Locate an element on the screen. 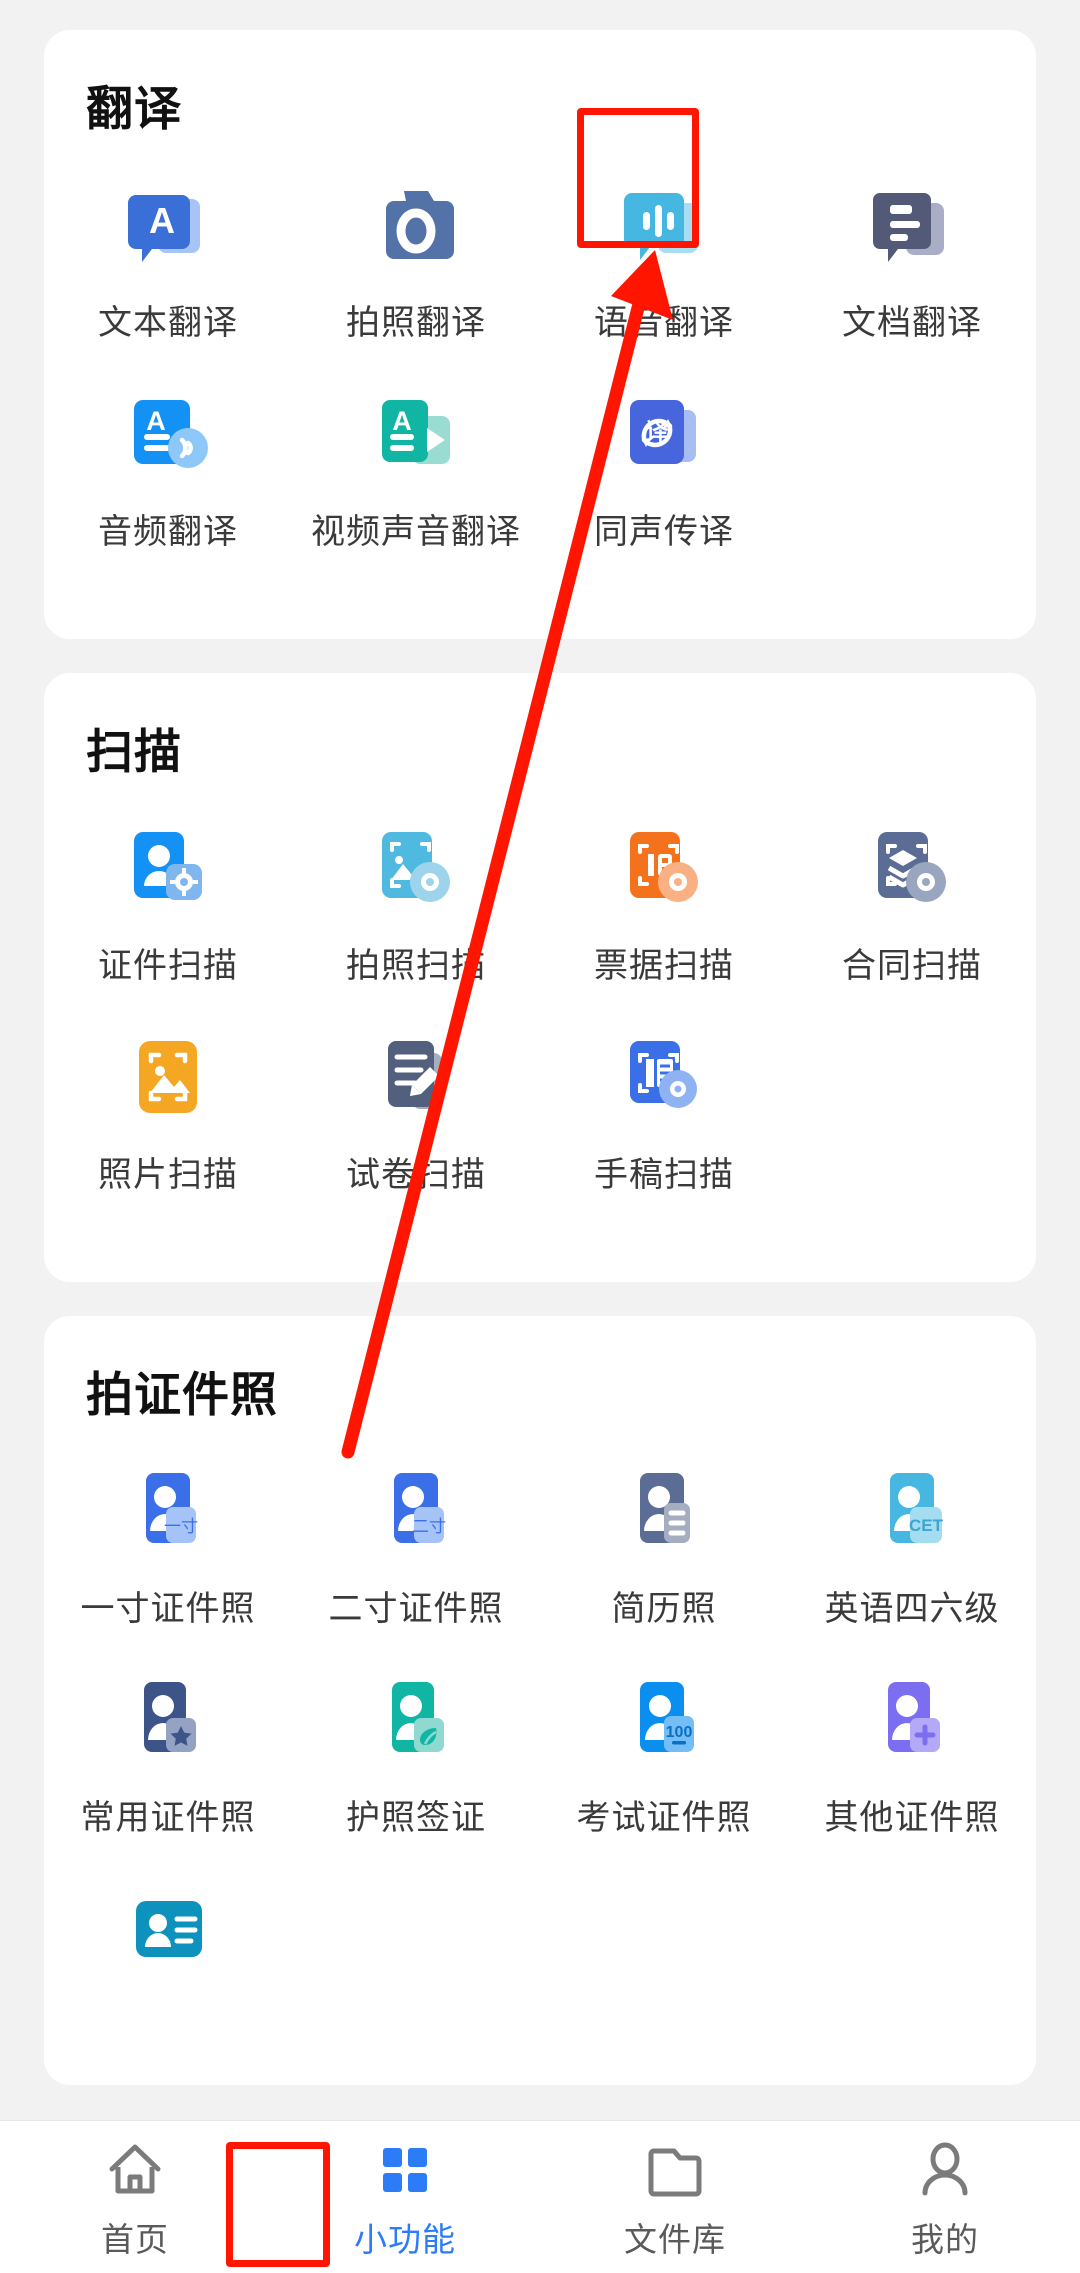  folder-icon is located at coordinates (675, 2170).